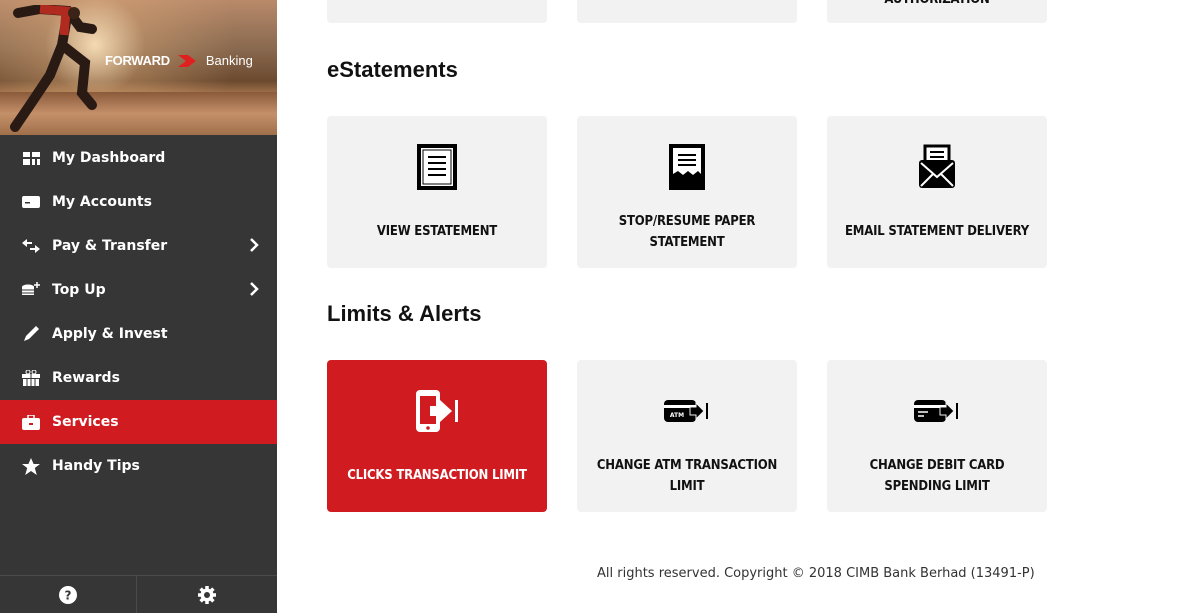  I want to click on sidebar-item-my-accounts: My Accounts, so click(138, 202).